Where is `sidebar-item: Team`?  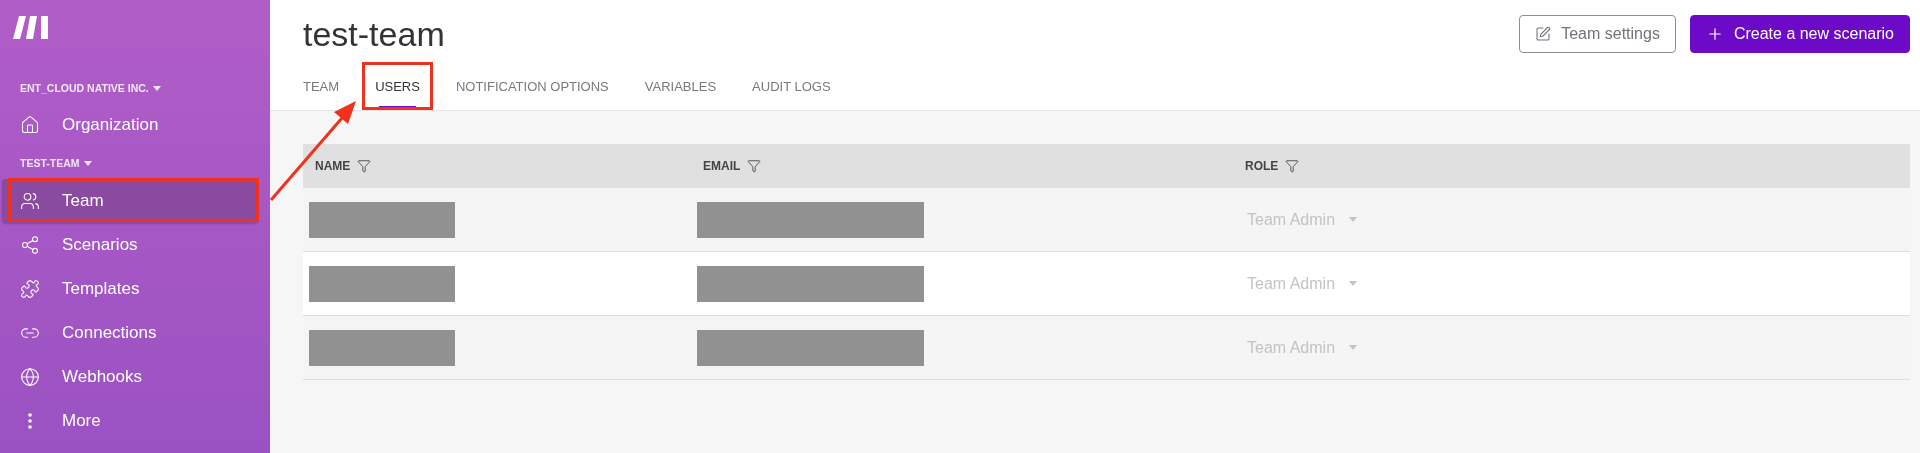
sidebar-item: Team is located at coordinates (130, 201).